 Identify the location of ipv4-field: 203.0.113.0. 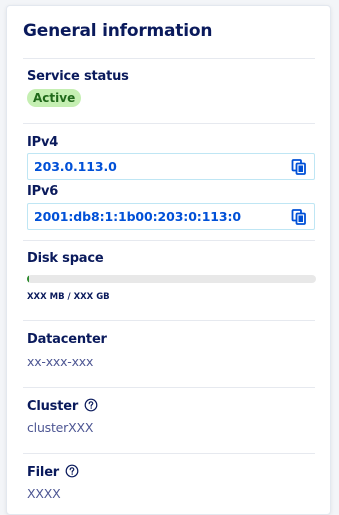
(171, 166).